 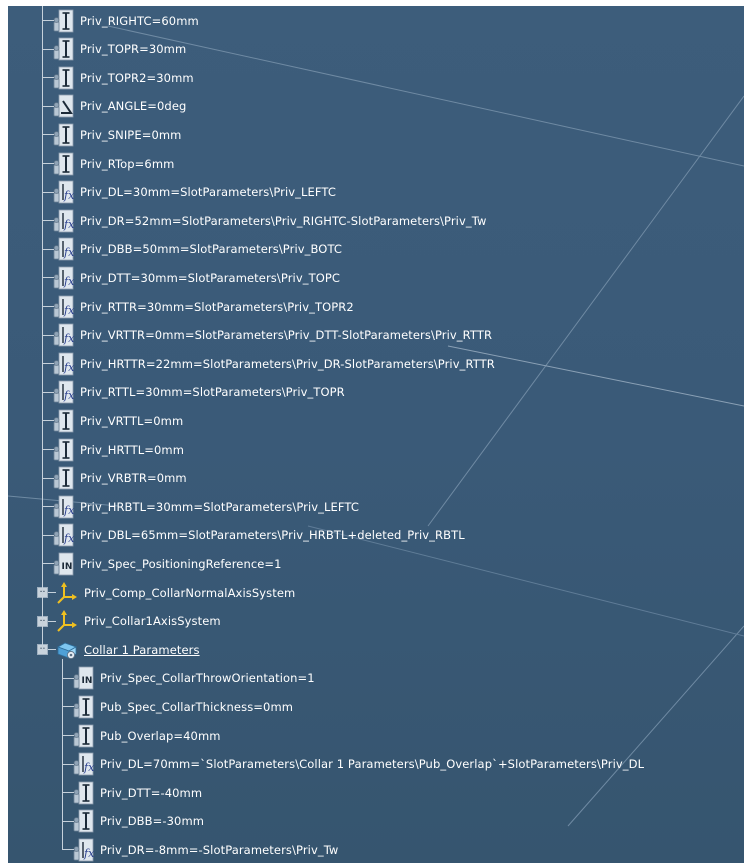 I want to click on tree-node-parameter: Priv_ANGLE=0deg, so click(x=119, y=106).